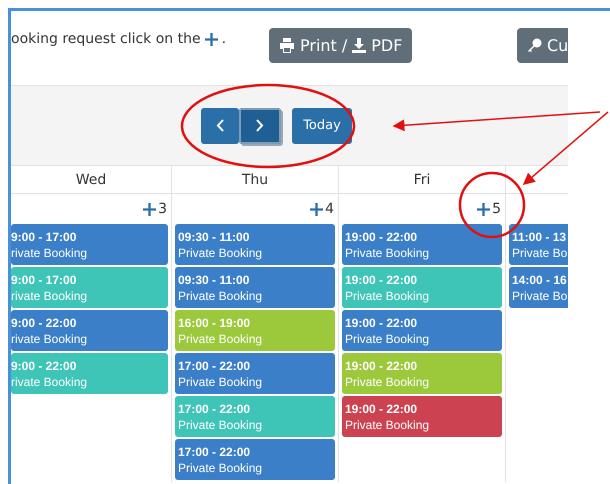  I want to click on event-time: 14:00 - 16, so click(540, 279).